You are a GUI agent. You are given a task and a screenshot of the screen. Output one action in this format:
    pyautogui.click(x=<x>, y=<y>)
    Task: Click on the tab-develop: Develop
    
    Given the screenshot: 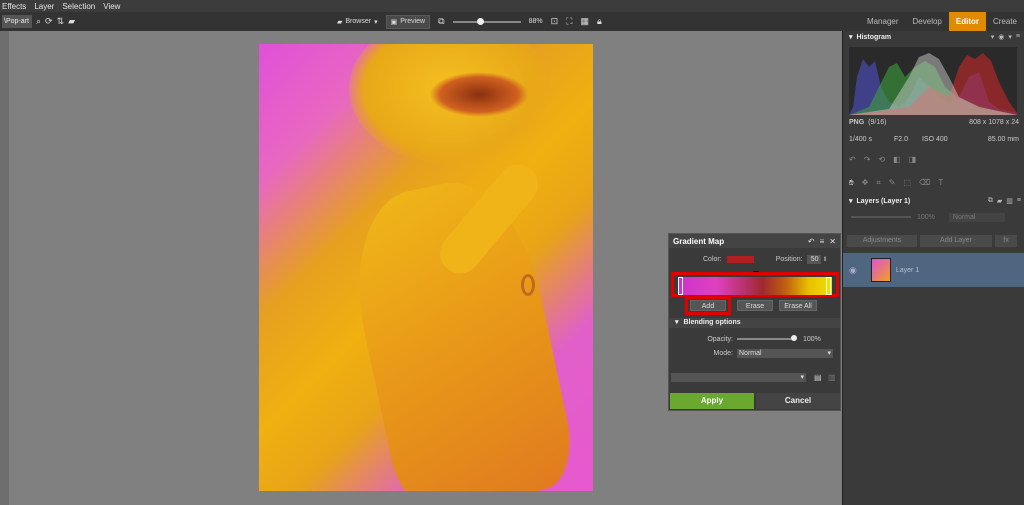 What is the action you would take?
    pyautogui.click(x=927, y=21)
    